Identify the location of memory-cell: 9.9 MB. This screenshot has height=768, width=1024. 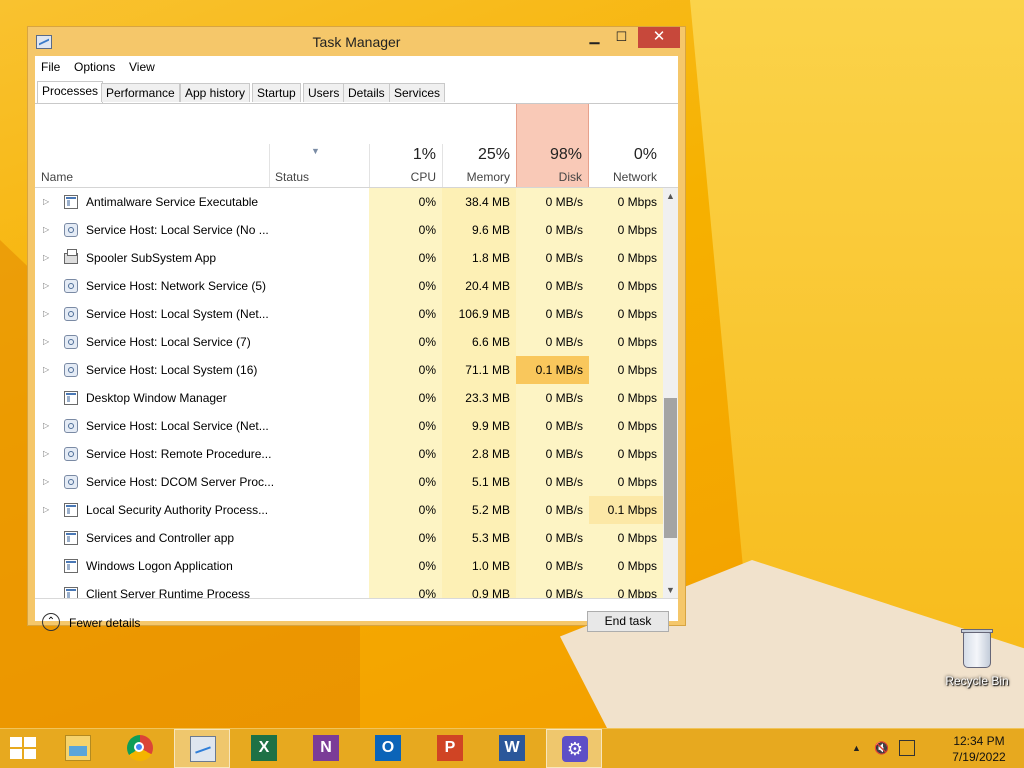
(479, 426).